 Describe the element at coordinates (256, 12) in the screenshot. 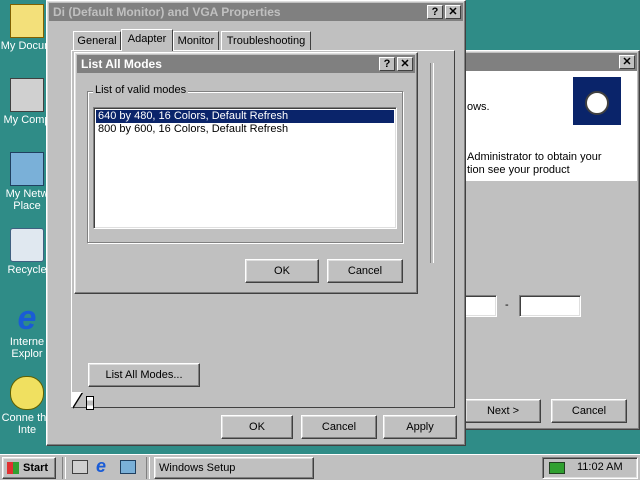

I see `properties-title: Di (Default Monitor) and VGA Properties` at that location.